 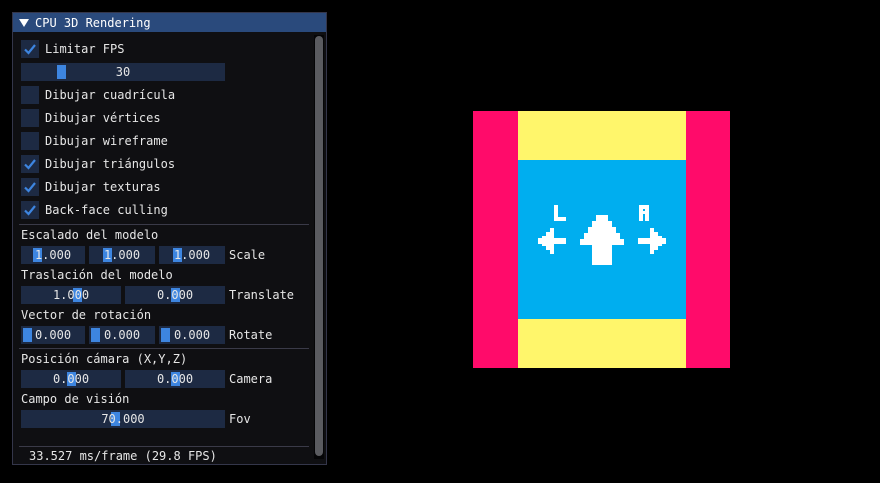 What do you see at coordinates (110, 164) in the screenshot?
I see `draw-triangles-label: Dibujar triángulos` at bounding box center [110, 164].